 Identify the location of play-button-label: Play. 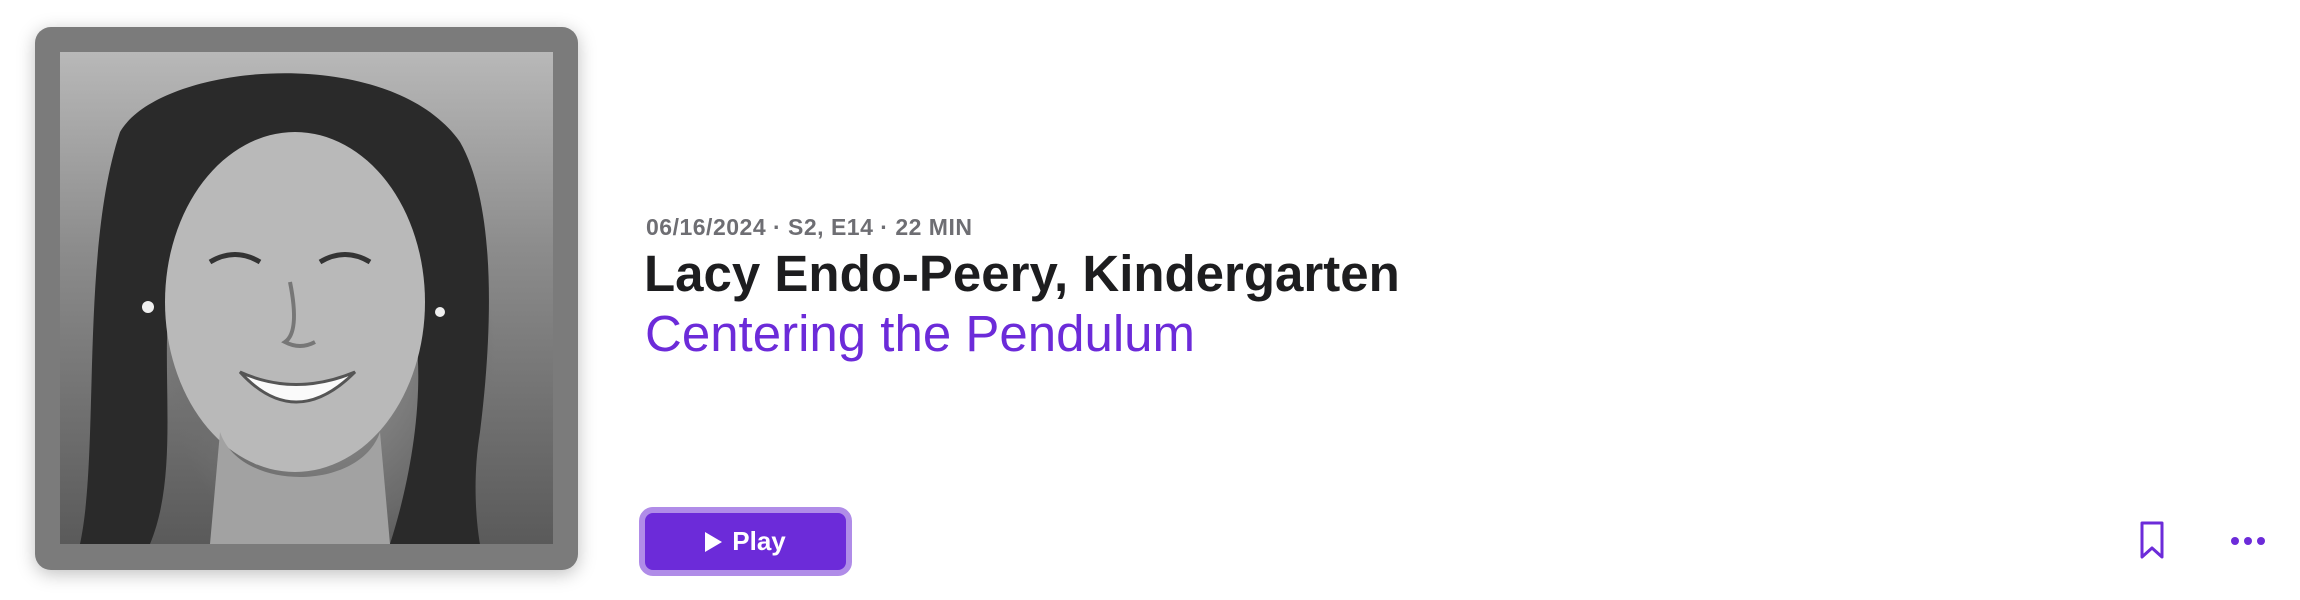
(759, 541).